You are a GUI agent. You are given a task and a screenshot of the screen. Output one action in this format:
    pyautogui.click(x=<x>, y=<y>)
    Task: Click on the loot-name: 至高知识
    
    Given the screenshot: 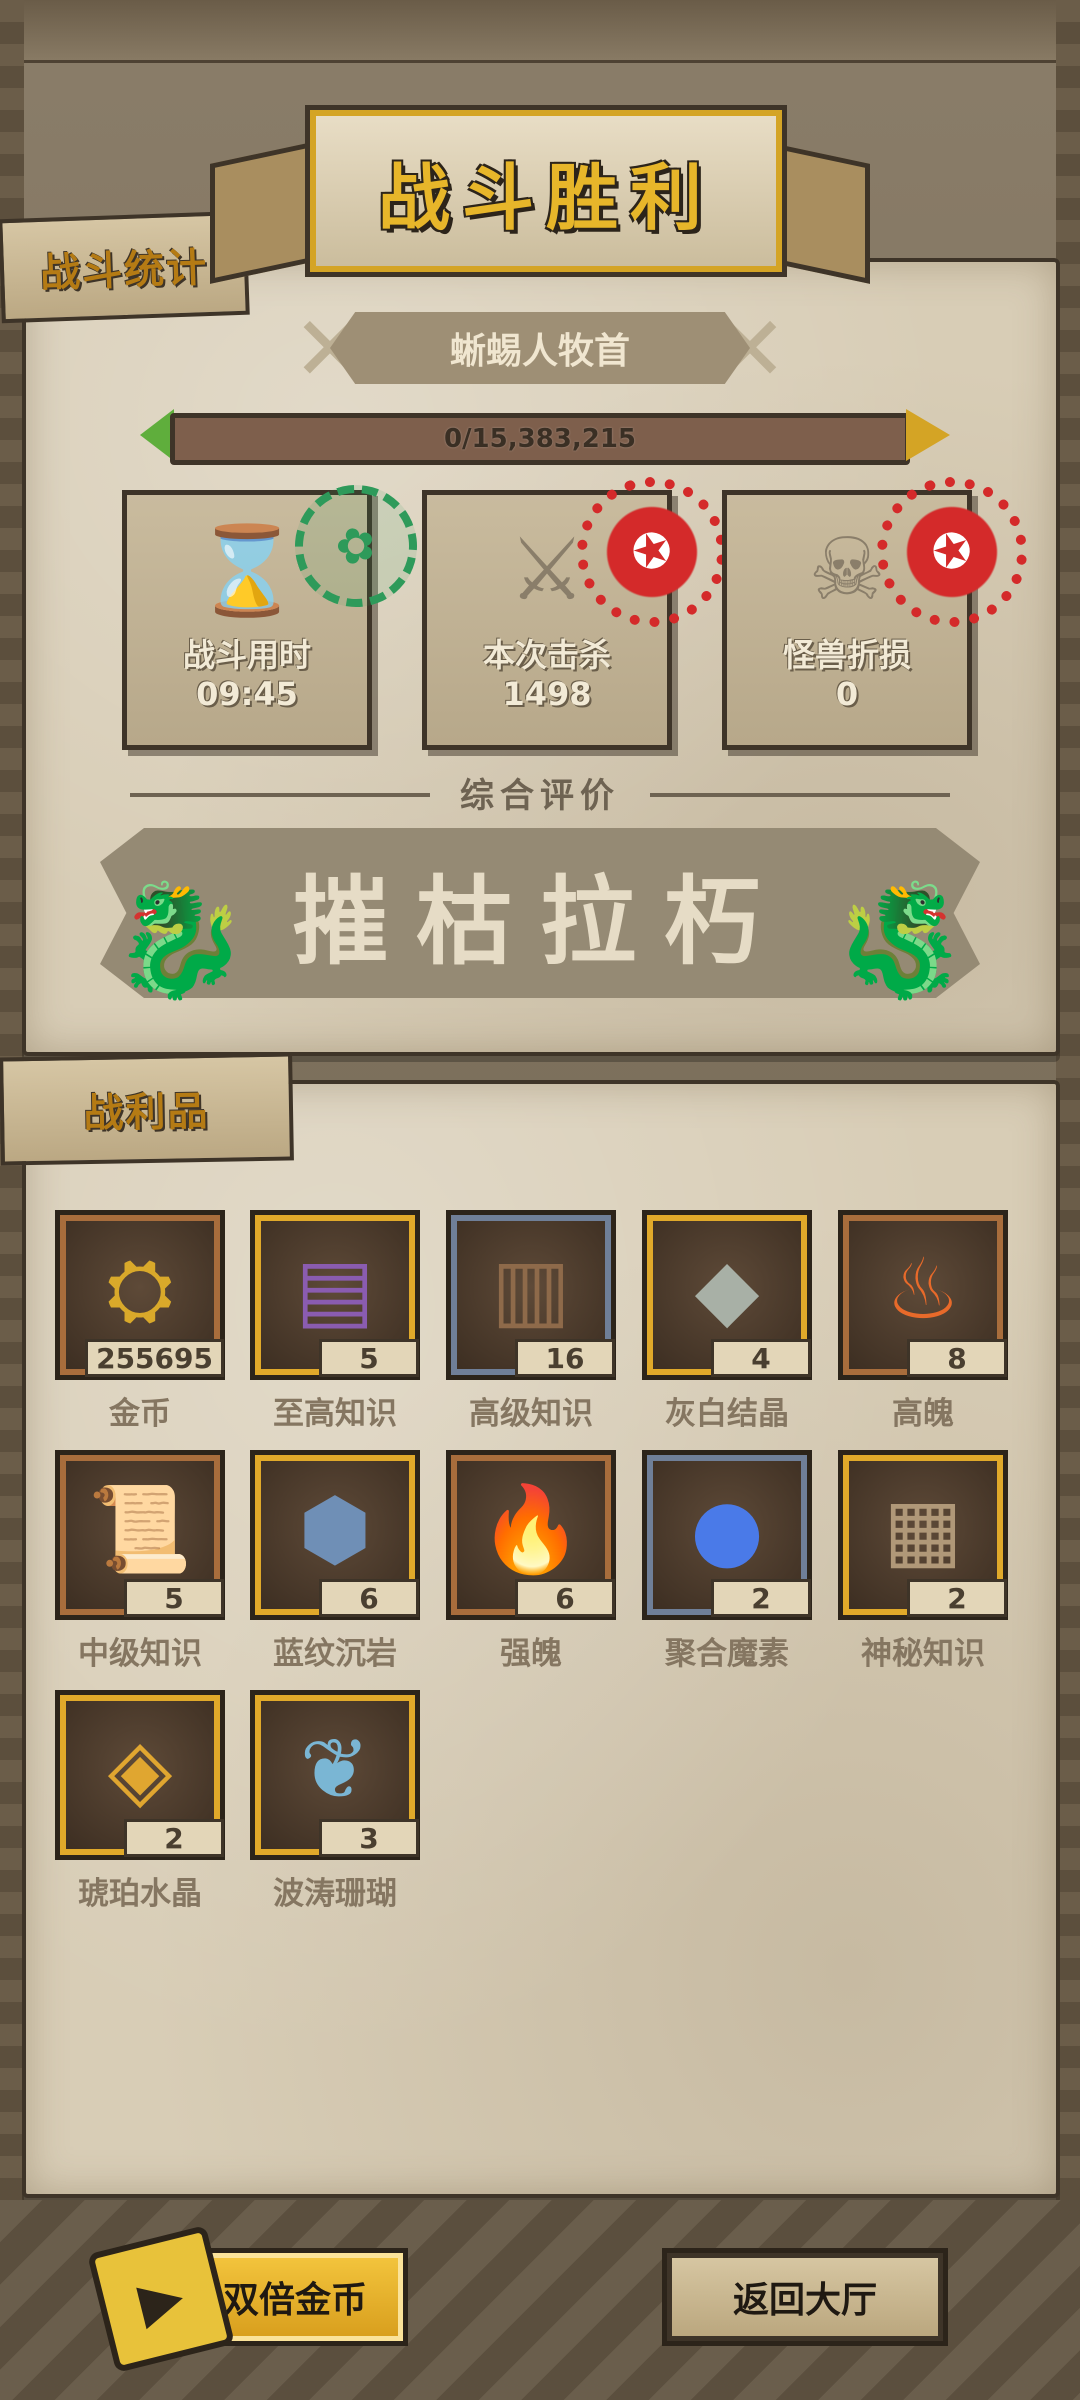 What is the action you would take?
    pyautogui.click(x=335, y=1414)
    